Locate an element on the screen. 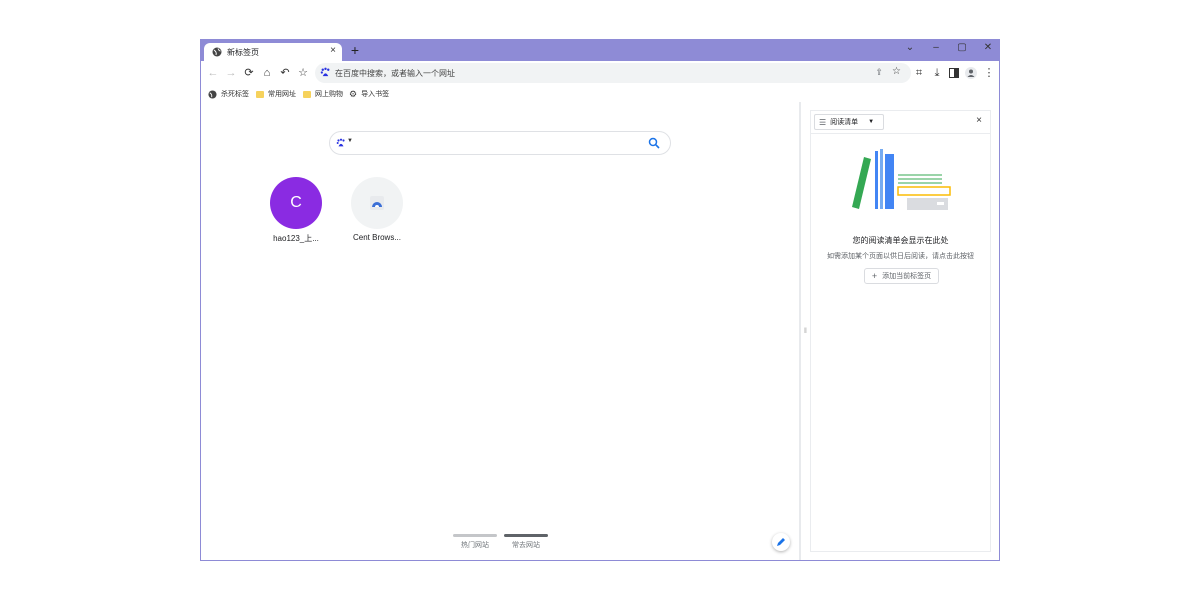 This screenshot has height=600, width=1200. resize-grip-icon: ‖ is located at coordinates (805, 331).